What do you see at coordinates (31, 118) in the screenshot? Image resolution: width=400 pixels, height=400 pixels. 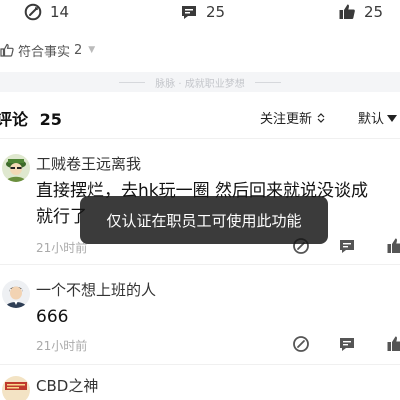 I see `comments-title: 评论 25` at bounding box center [31, 118].